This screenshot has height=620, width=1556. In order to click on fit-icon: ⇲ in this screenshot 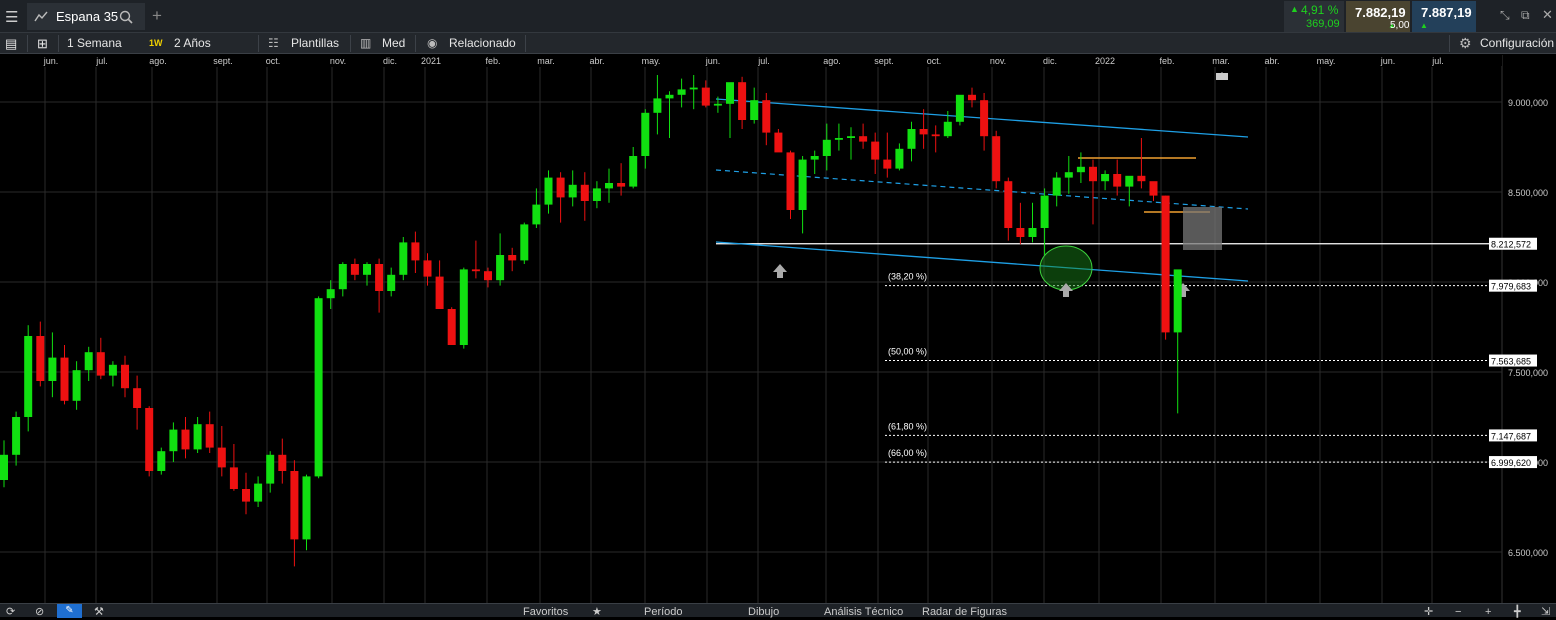, I will do `click(1545, 611)`.